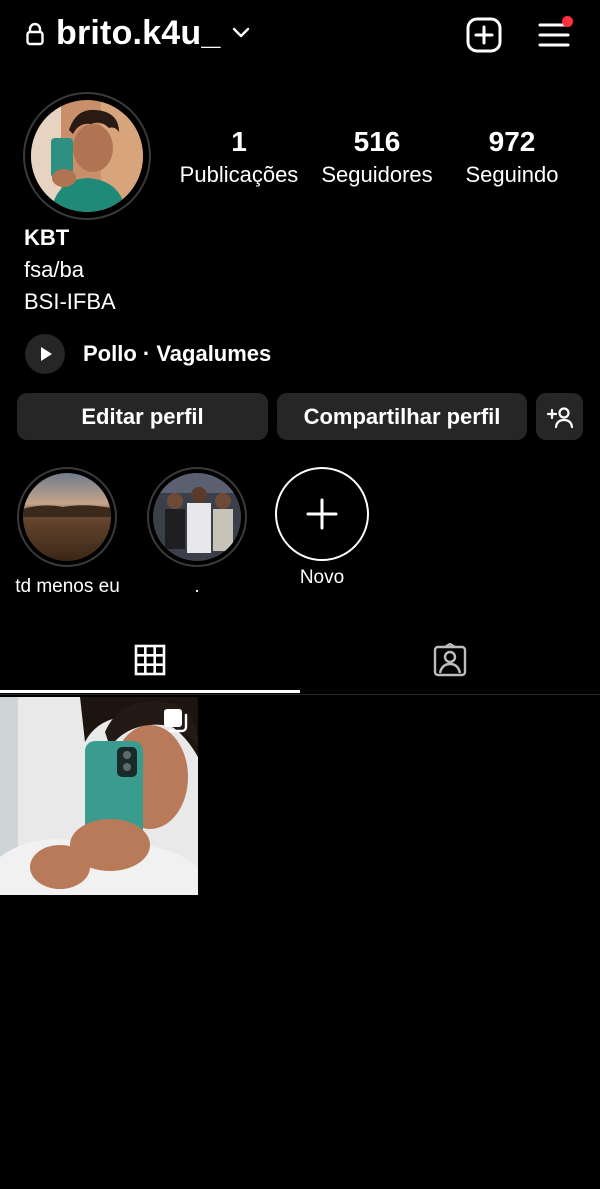 The height and width of the screenshot is (1189, 600). I want to click on add-person-icon, so click(559, 417).